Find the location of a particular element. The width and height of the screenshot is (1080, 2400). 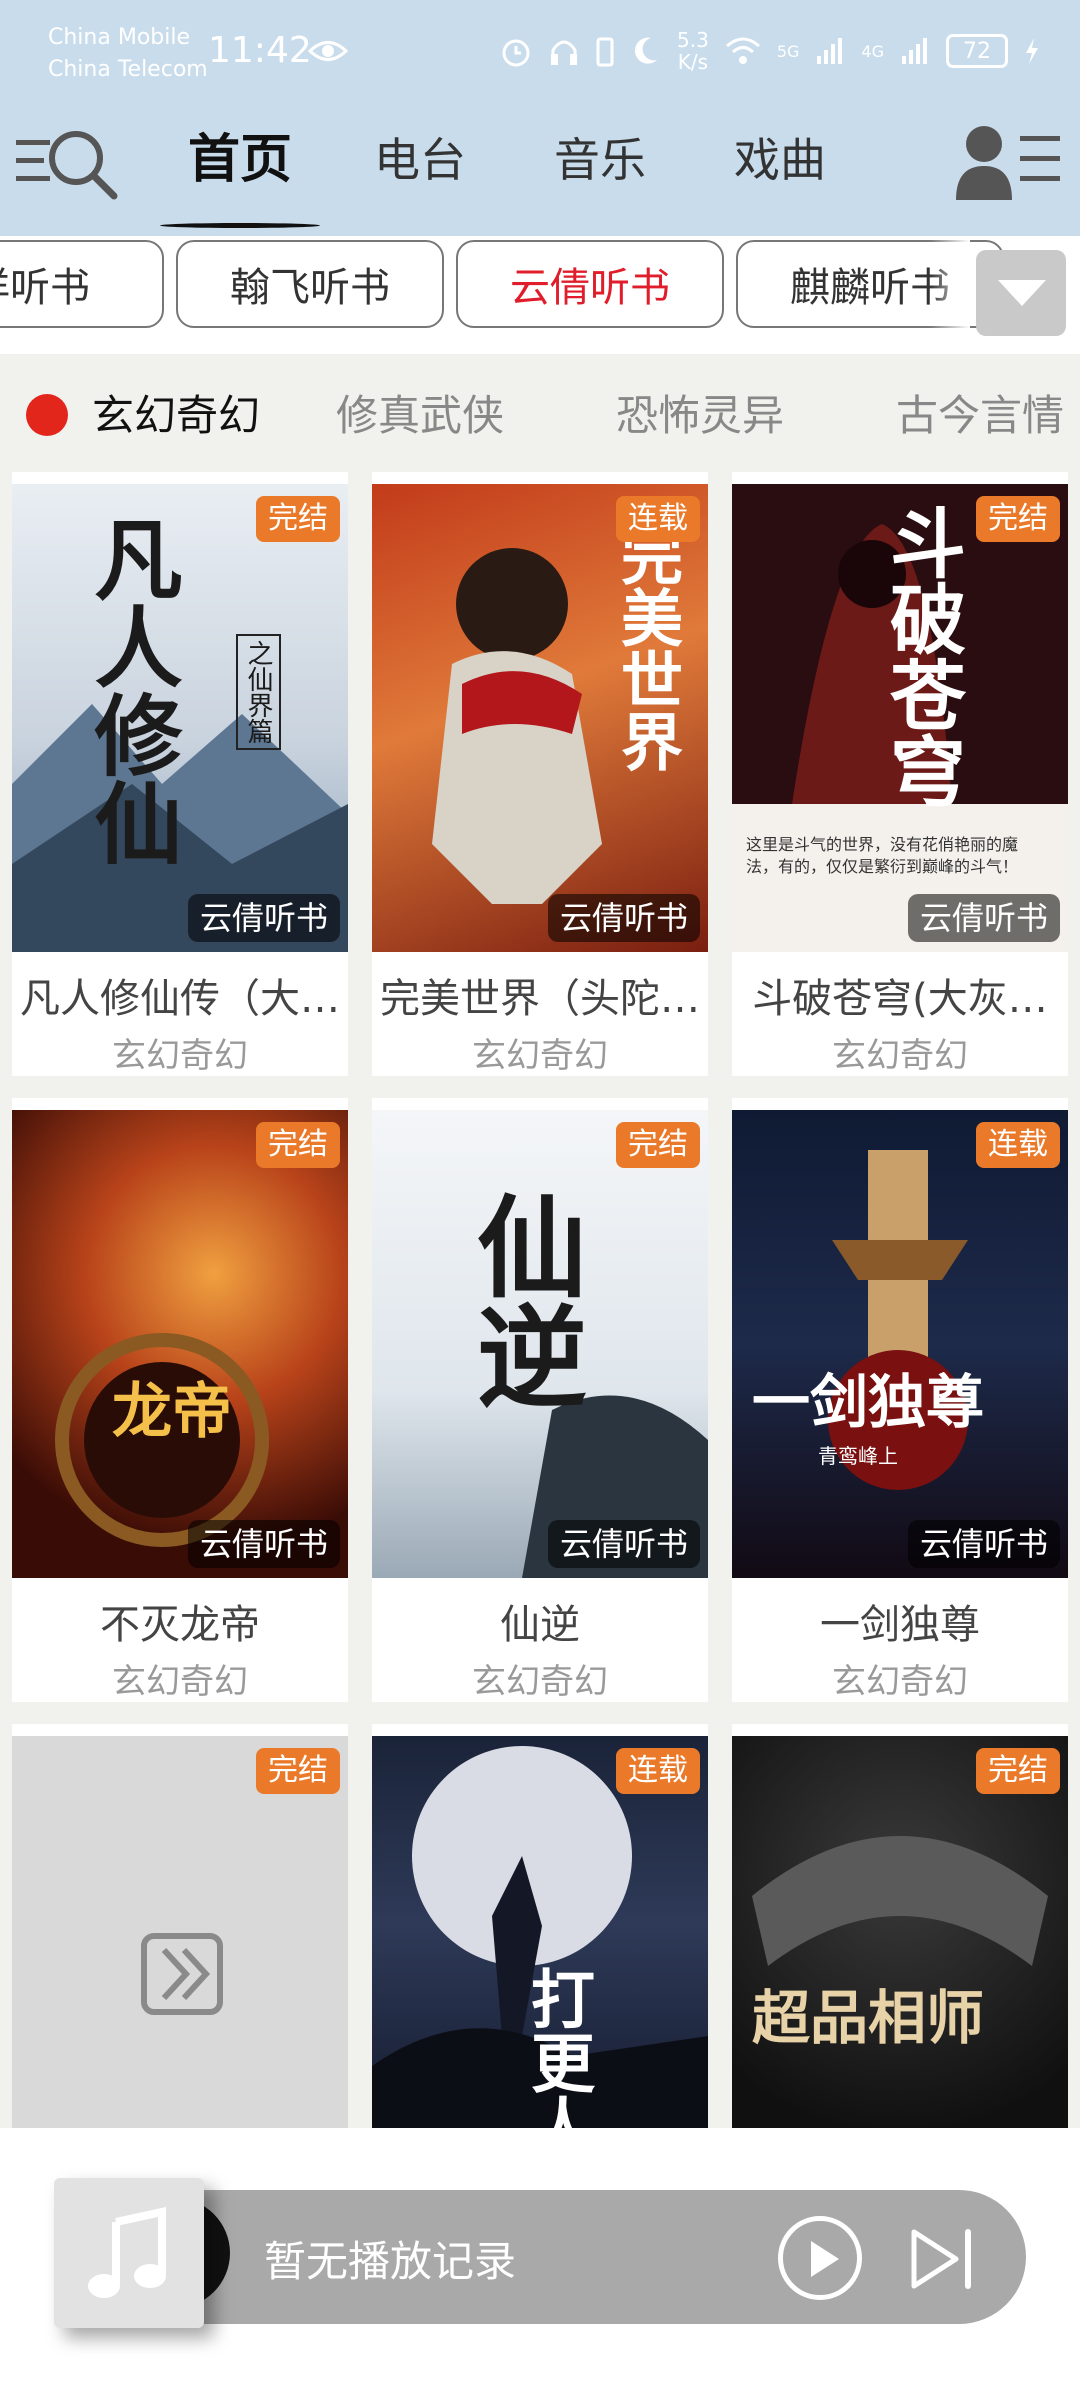

category-tab-selected: 玄幻奇幻 is located at coordinates (176, 412).